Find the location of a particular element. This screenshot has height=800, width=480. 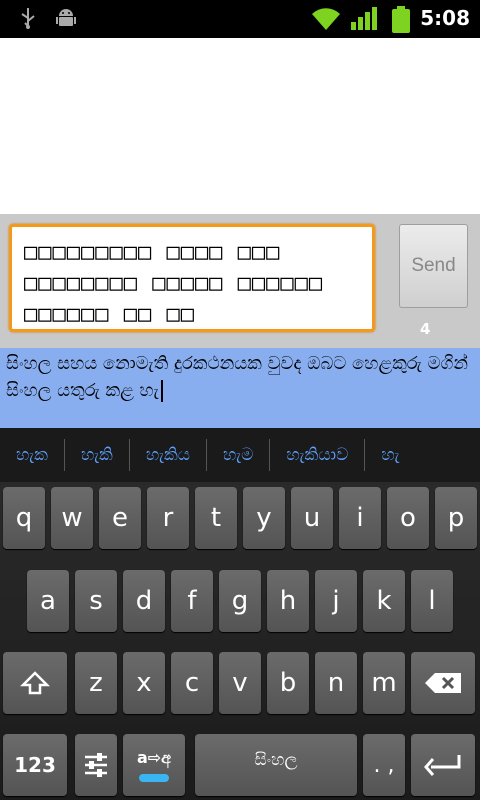

suggestion-item: හැක is located at coordinates (32, 455).